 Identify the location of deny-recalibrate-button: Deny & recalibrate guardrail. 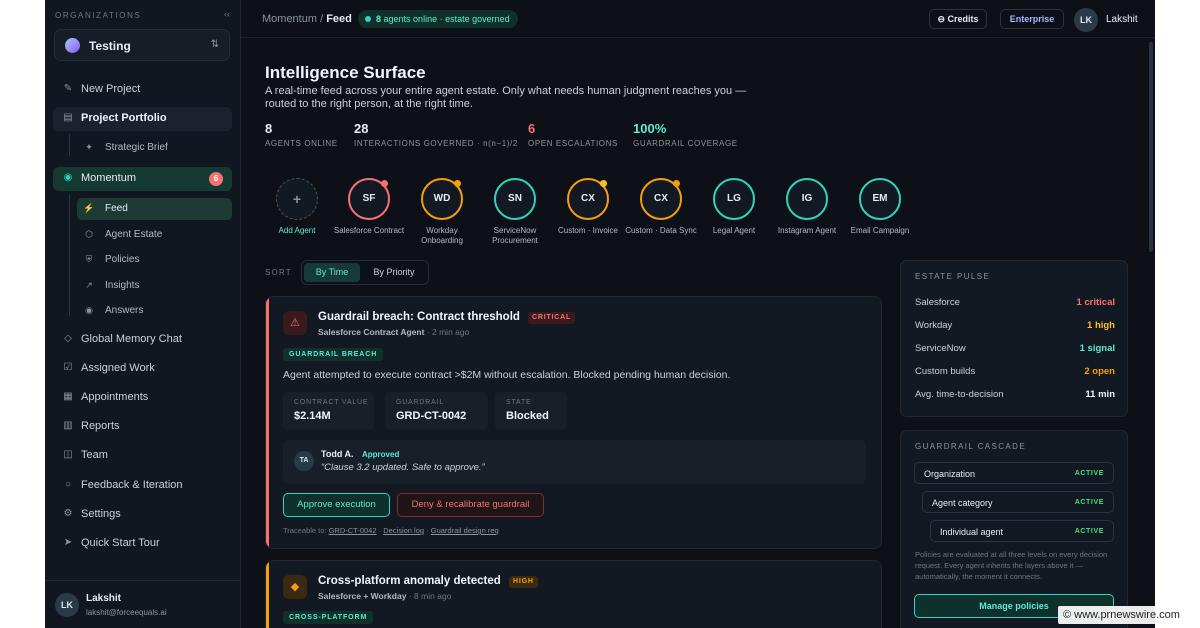
(470, 505).